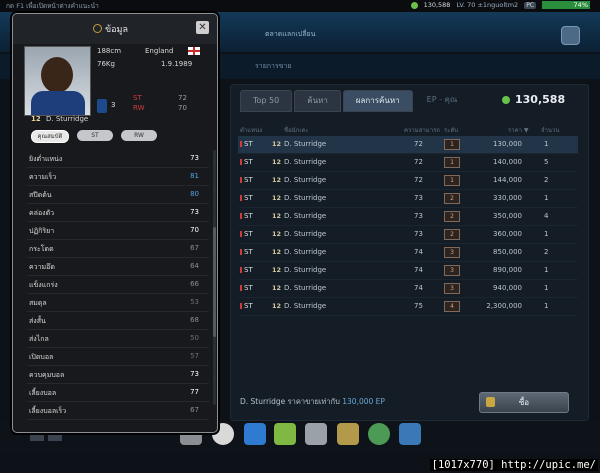 The height and width of the screenshot is (473, 600). I want to click on help-hint: กด F1 เพื่อเปิดหน้าต่างคำแนะนำ, so click(52, 6).